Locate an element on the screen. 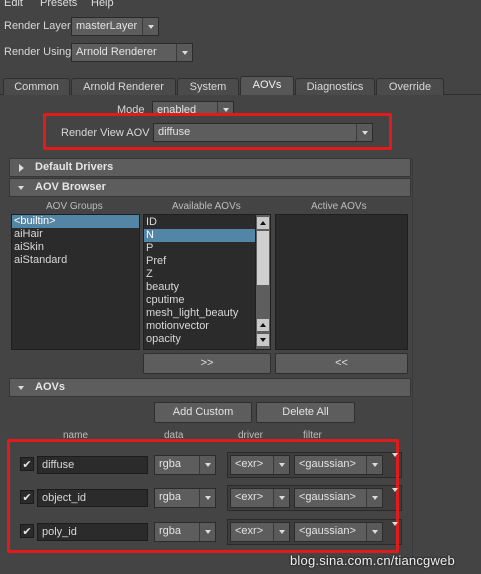  render-layer-label: Render Layer is located at coordinates (37, 26).